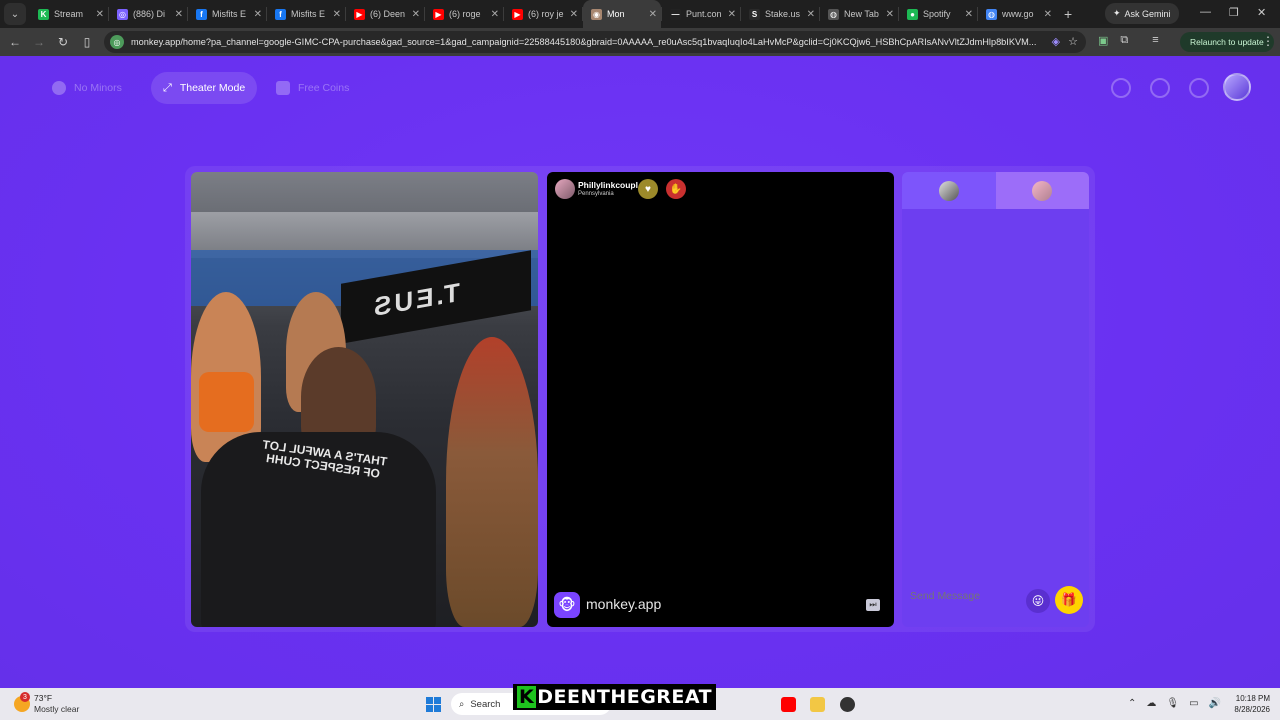  I want to click on chat-tab-peer, so click(1042, 190).